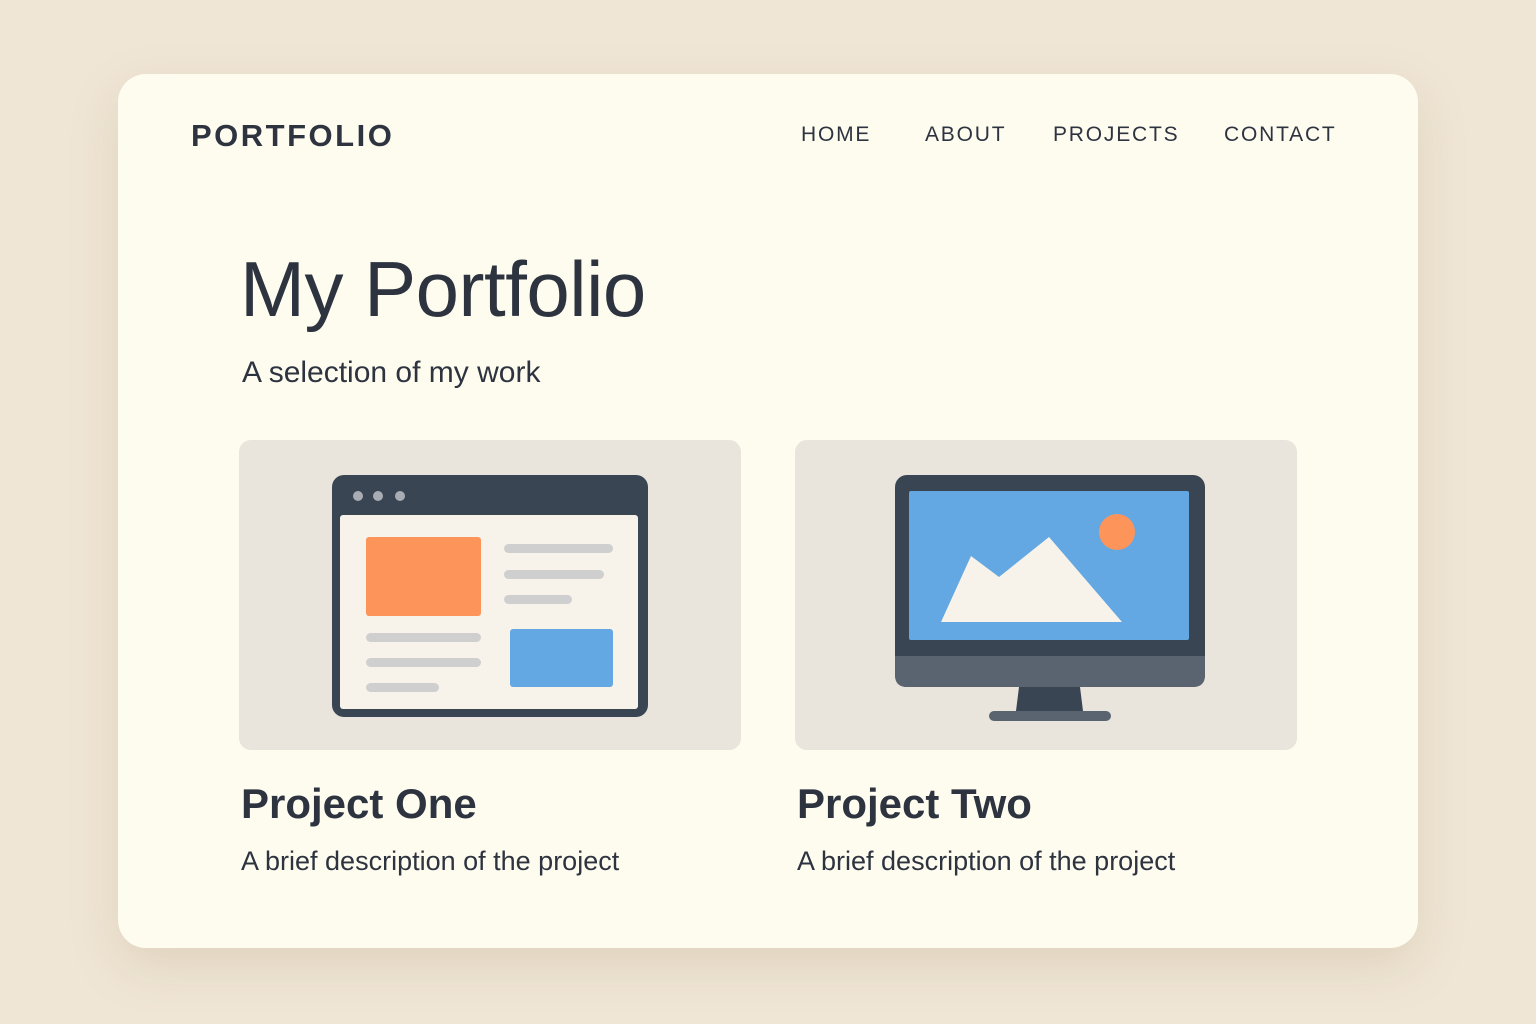 This screenshot has height=1024, width=1536. Describe the element at coordinates (768, 138) in the screenshot. I see `main-nav: HOME ABOUT PROJECTS CONTACT` at that location.